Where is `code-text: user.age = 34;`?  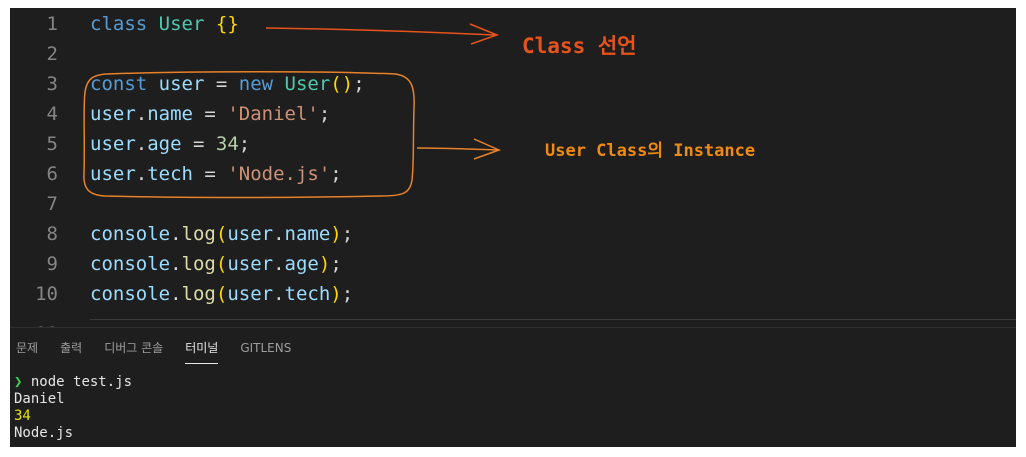 code-text: user.age = 34; is located at coordinates (170, 144).